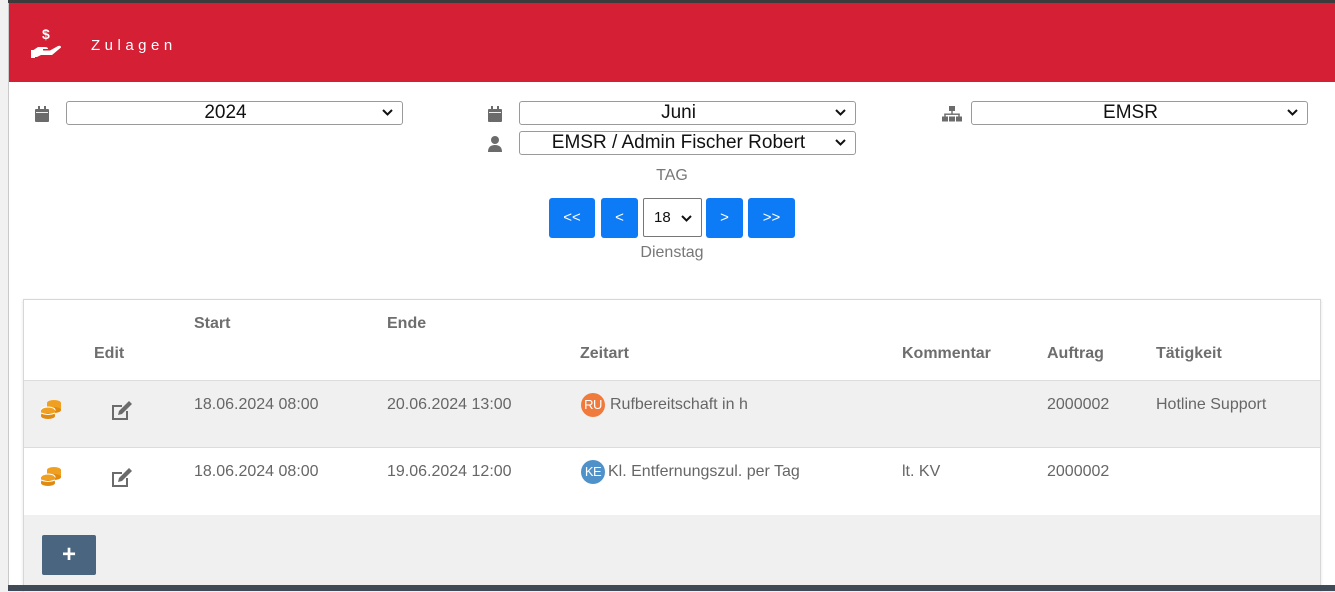 The height and width of the screenshot is (592, 1335). I want to click on year-select: 2024, so click(234, 113).